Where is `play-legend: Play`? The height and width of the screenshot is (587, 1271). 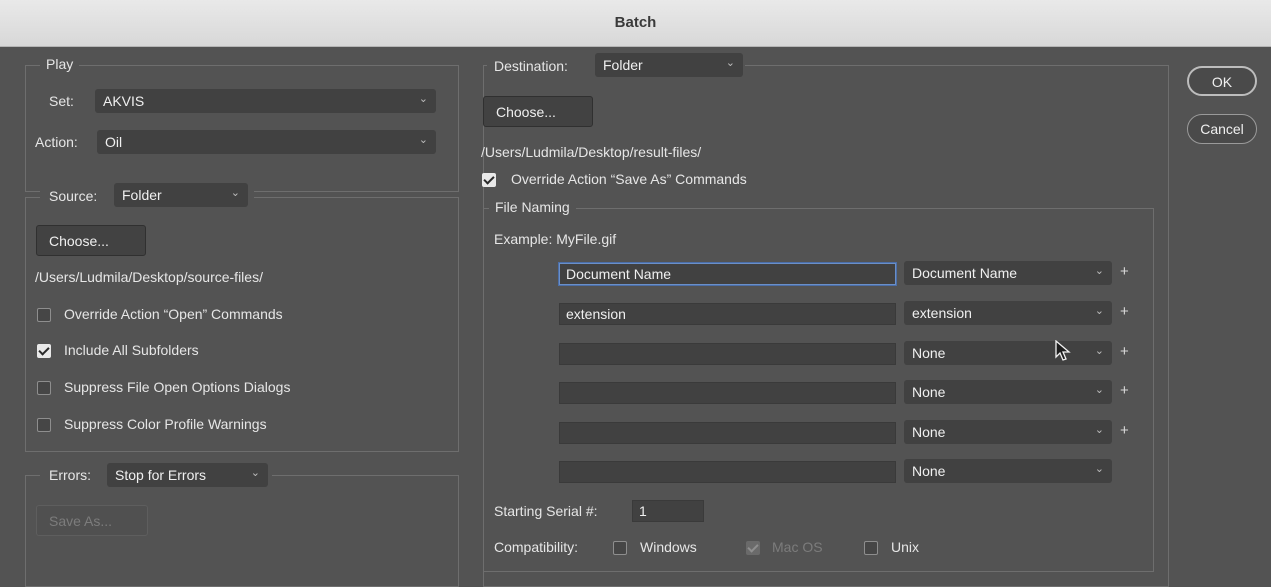 play-legend: Play is located at coordinates (60, 64).